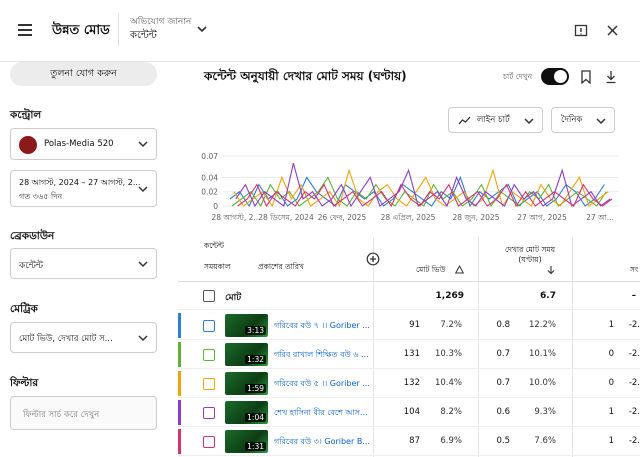 The height and width of the screenshot is (457, 640). Describe the element at coordinates (143, 36) in the screenshot. I see `context-value: কন্টেন্ট` at that location.